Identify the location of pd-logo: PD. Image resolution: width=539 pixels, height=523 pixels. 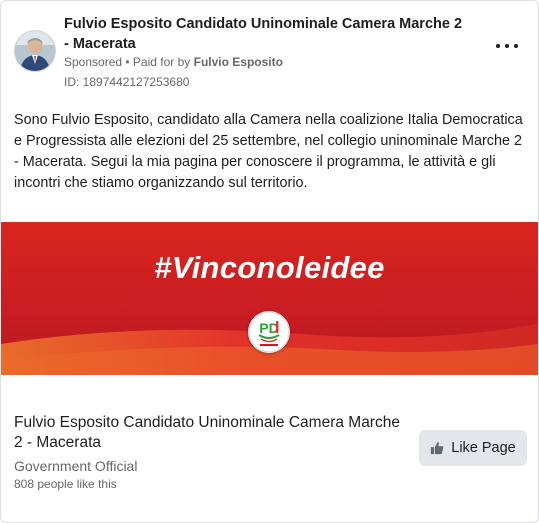
(269, 332).